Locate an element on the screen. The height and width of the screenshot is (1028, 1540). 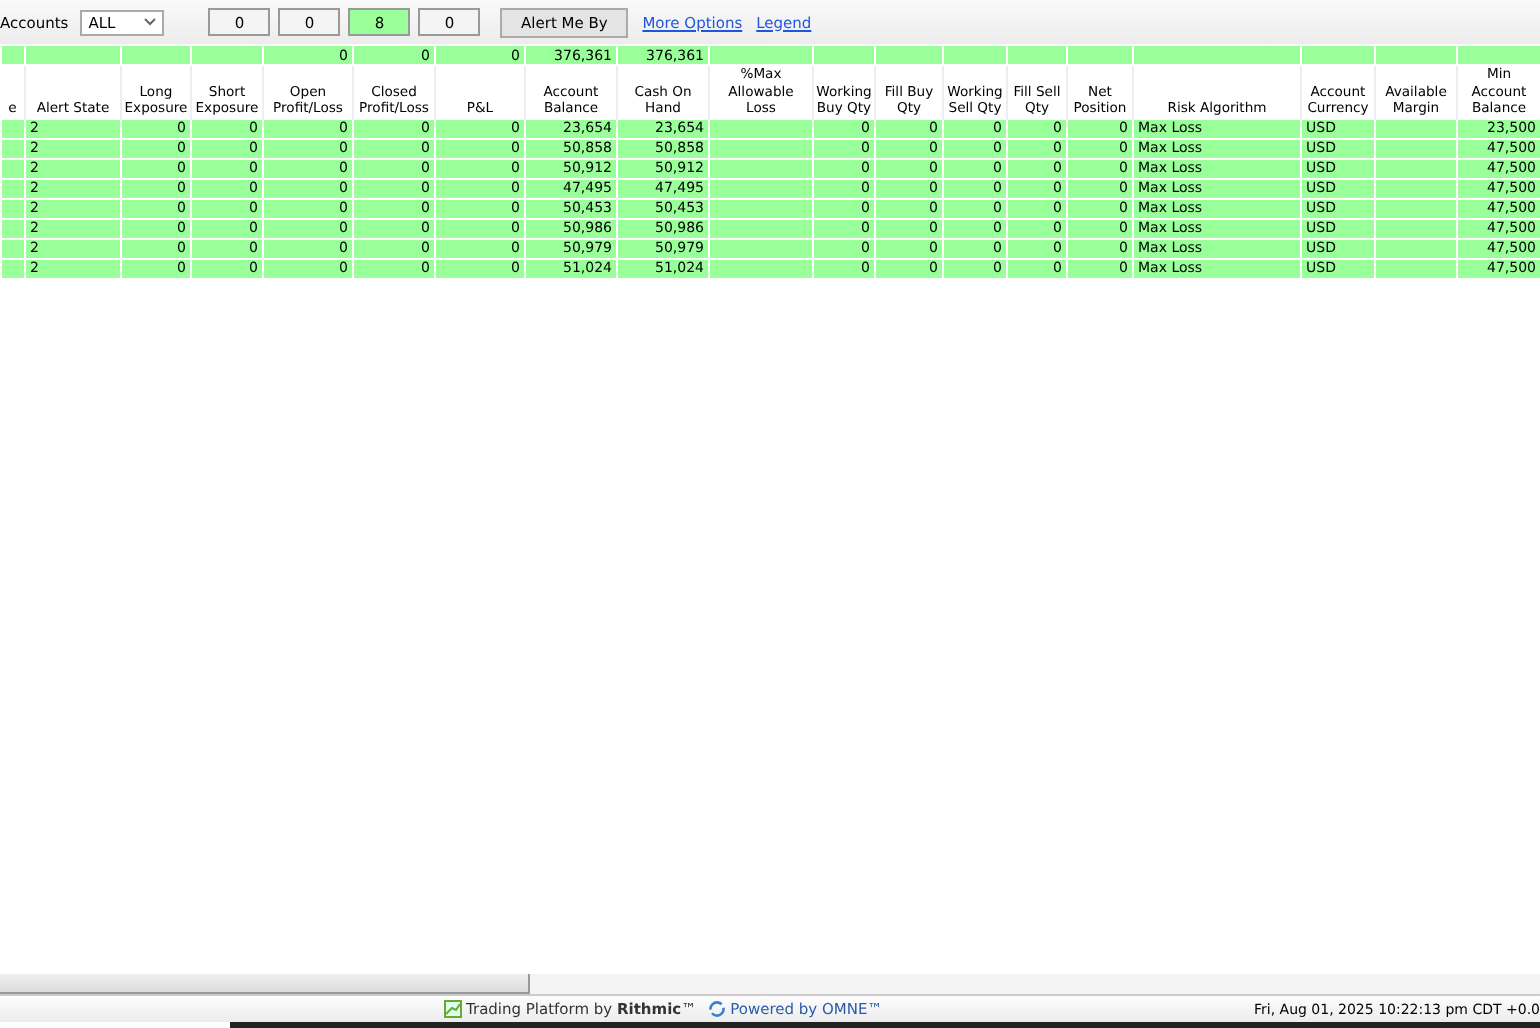
refresh-icon is located at coordinates (717, 1009).